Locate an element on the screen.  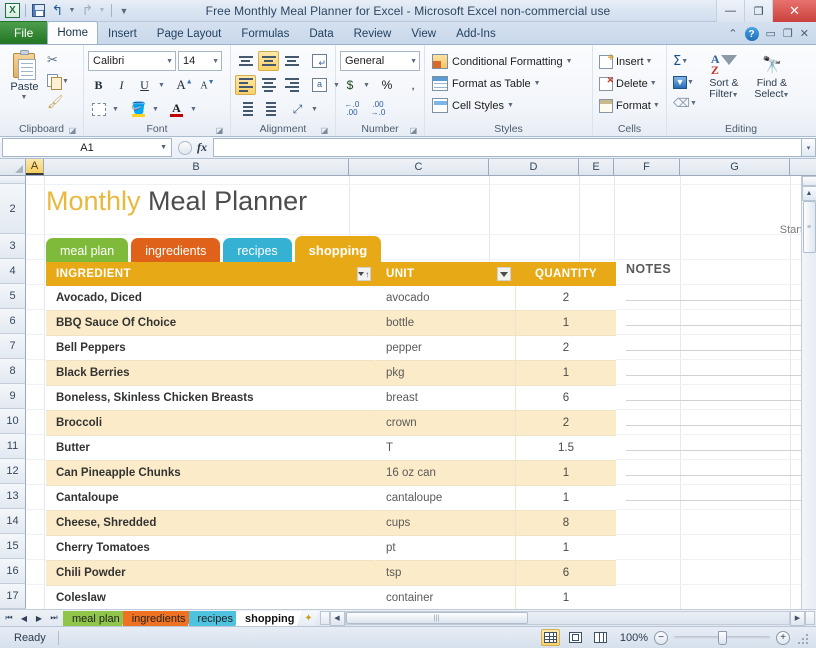
table-row: Can Pineapple Chunks 16 oz can 1 is located at coordinates (331, 473).